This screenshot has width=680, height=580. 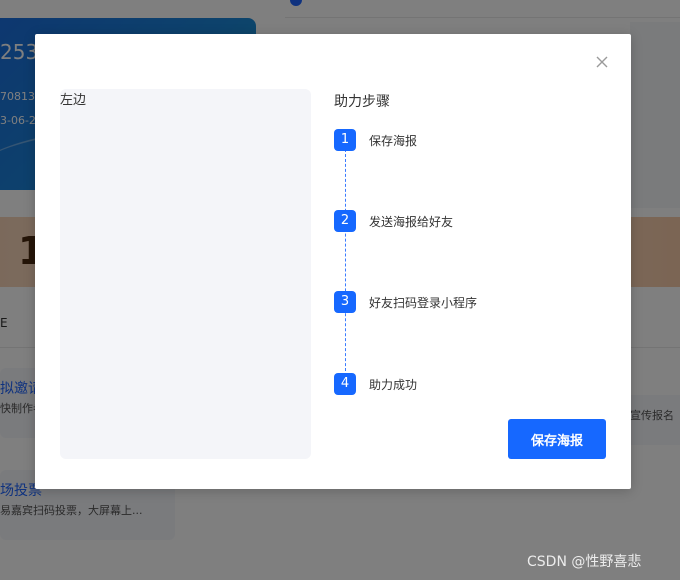 I want to click on steps-connector-line, so click(x=345, y=265).